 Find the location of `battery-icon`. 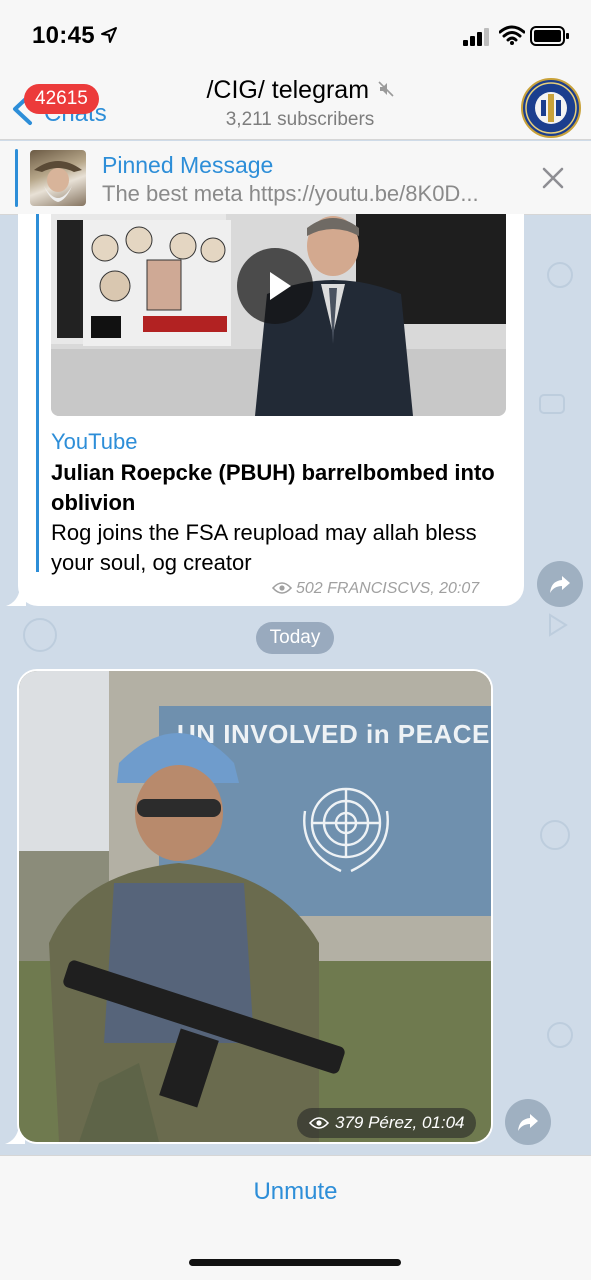

battery-icon is located at coordinates (549, 36).